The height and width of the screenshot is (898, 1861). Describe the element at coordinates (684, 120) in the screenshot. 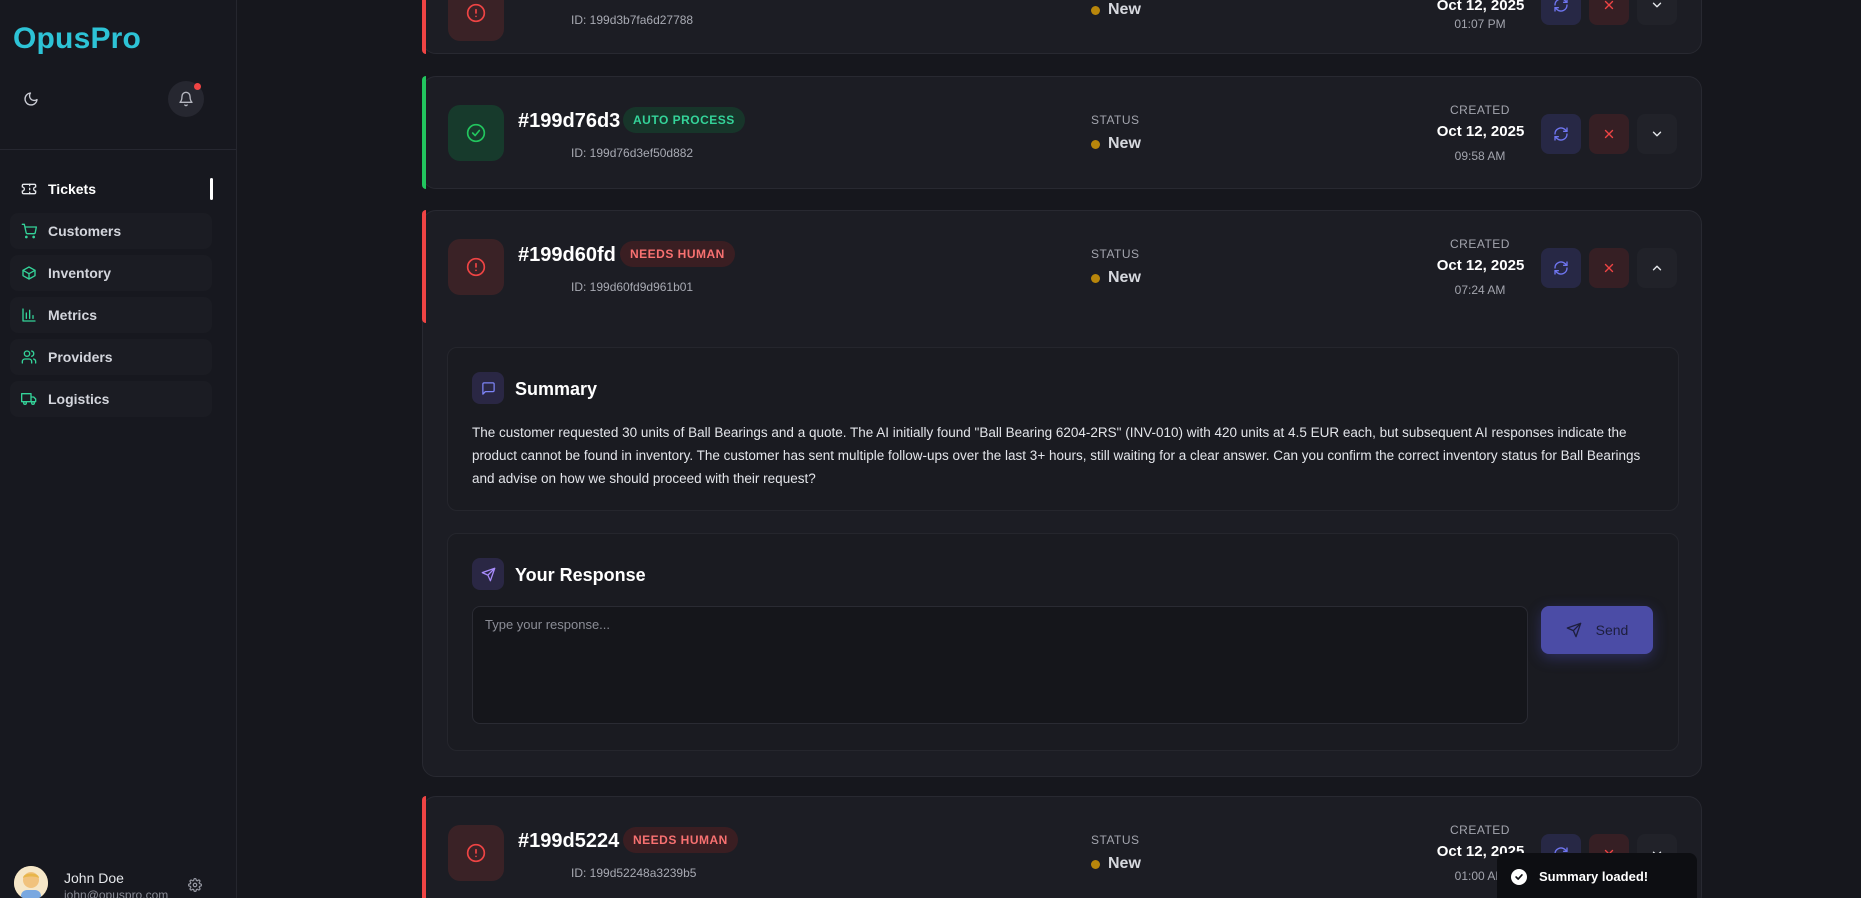

I see `status-badge: AUTO PROCESS` at that location.